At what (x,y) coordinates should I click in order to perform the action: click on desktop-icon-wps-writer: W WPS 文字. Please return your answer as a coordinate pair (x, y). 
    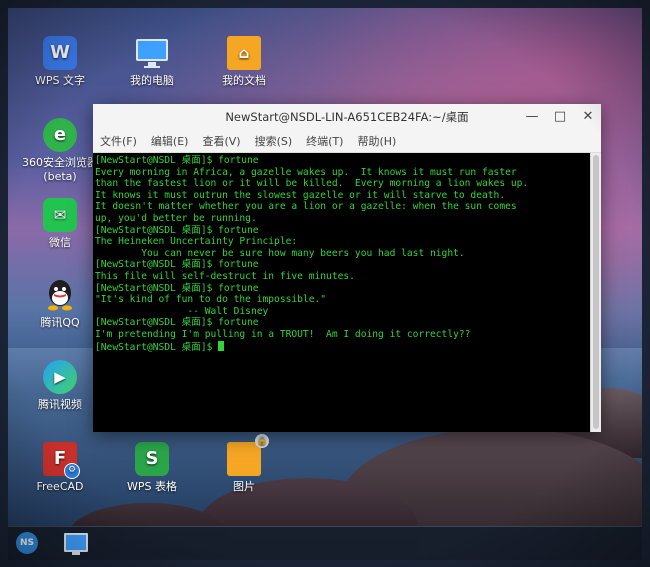
    Looking at the image, I should click on (60, 62).